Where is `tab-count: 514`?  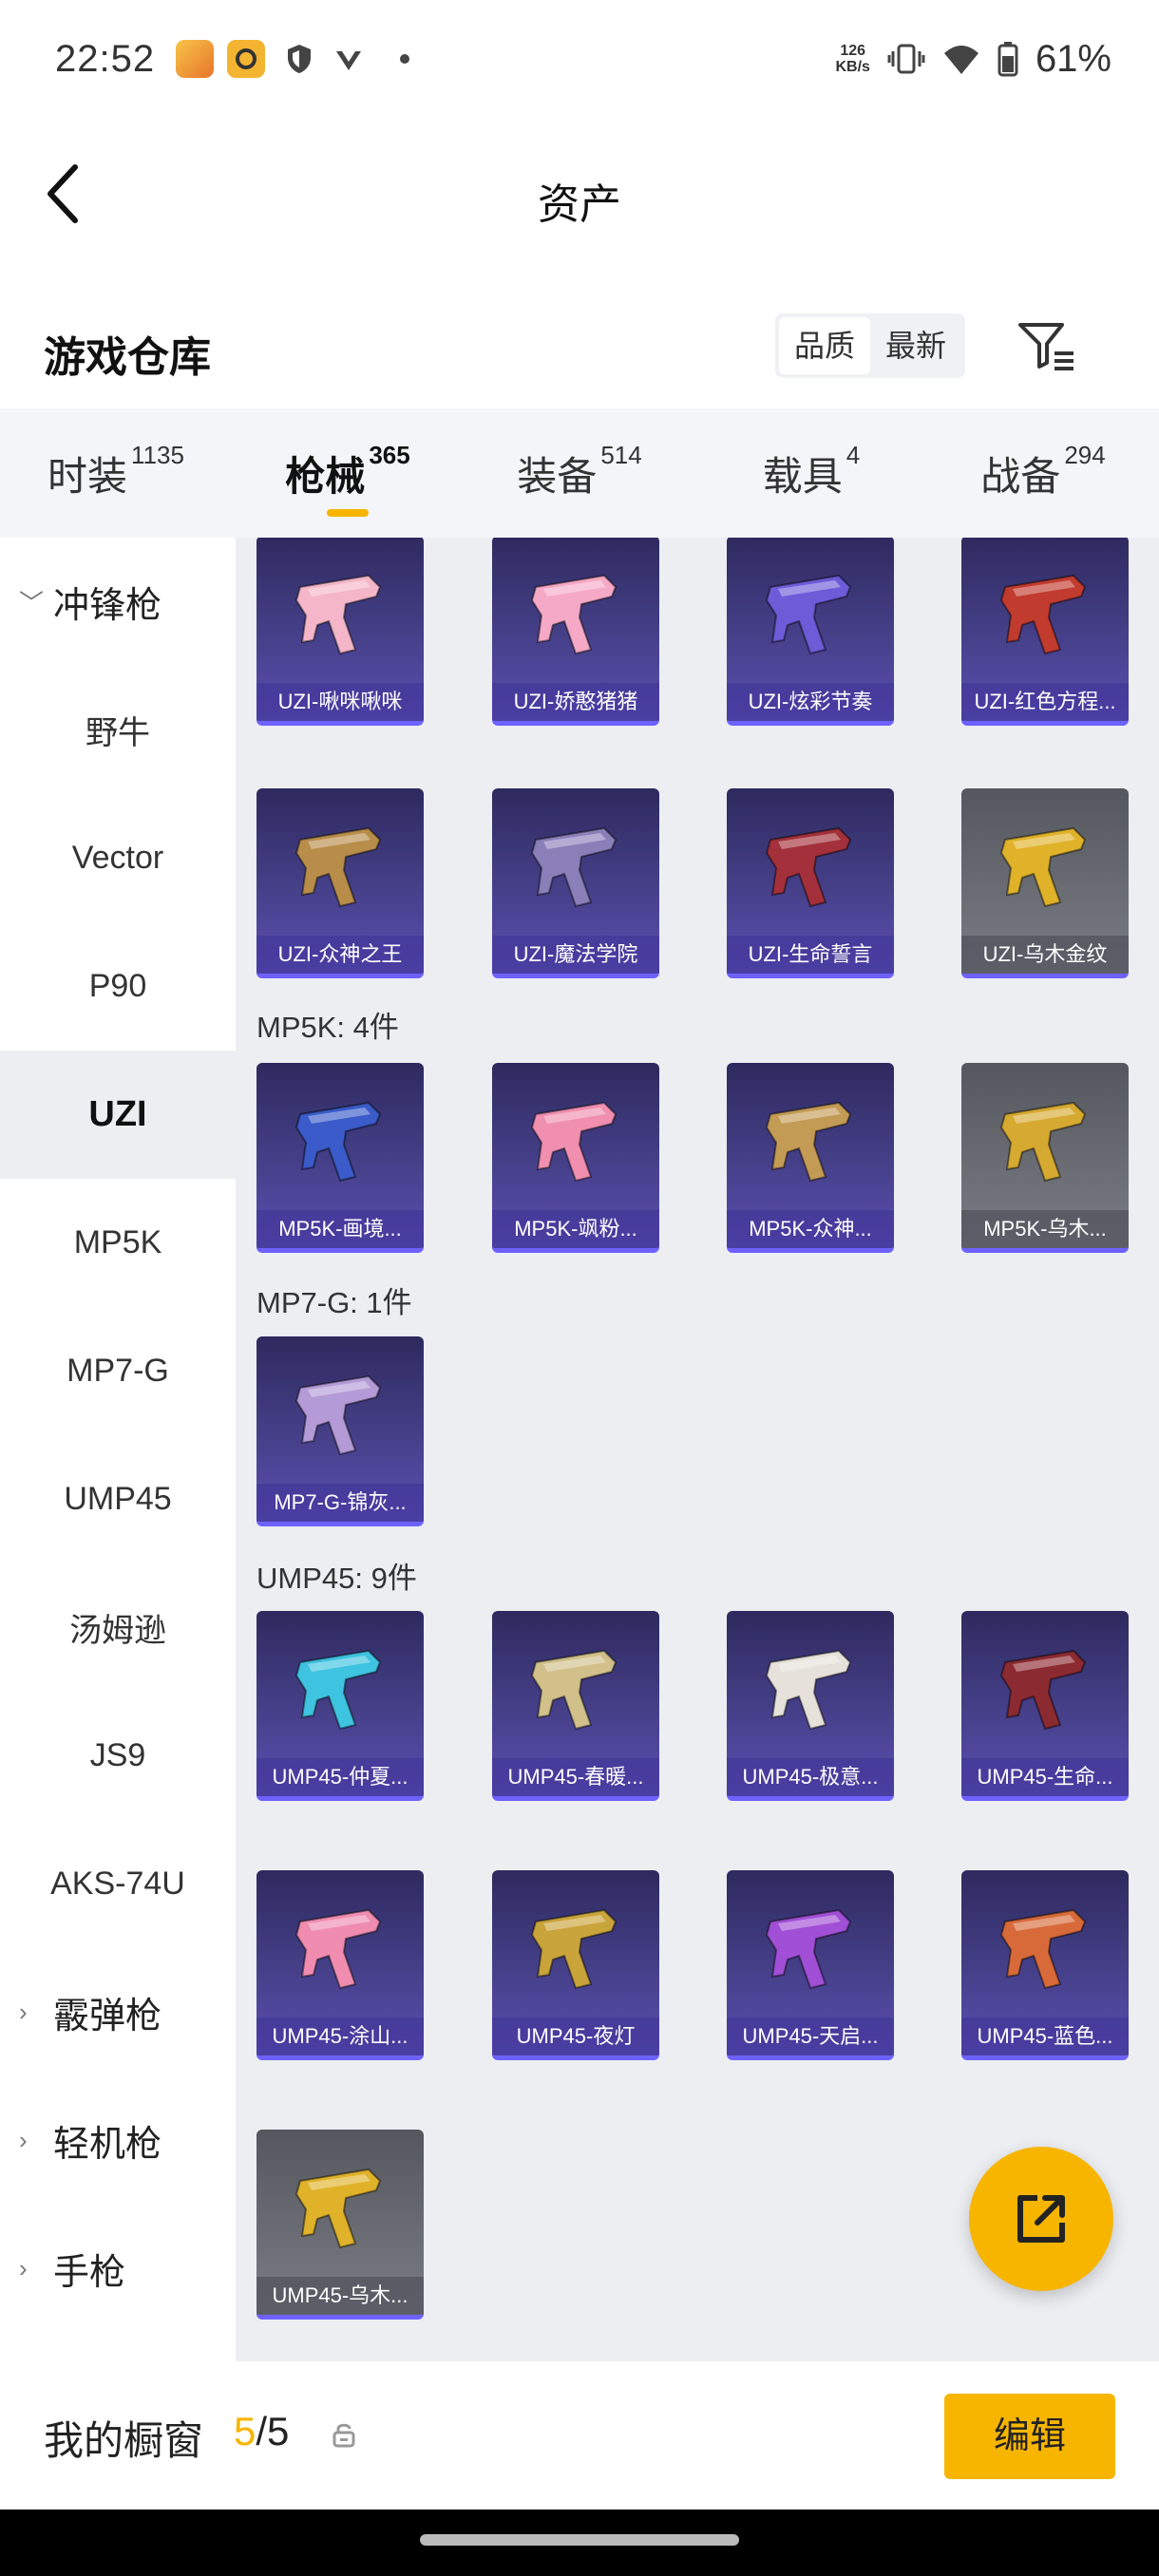
tab-count: 514 is located at coordinates (621, 455).